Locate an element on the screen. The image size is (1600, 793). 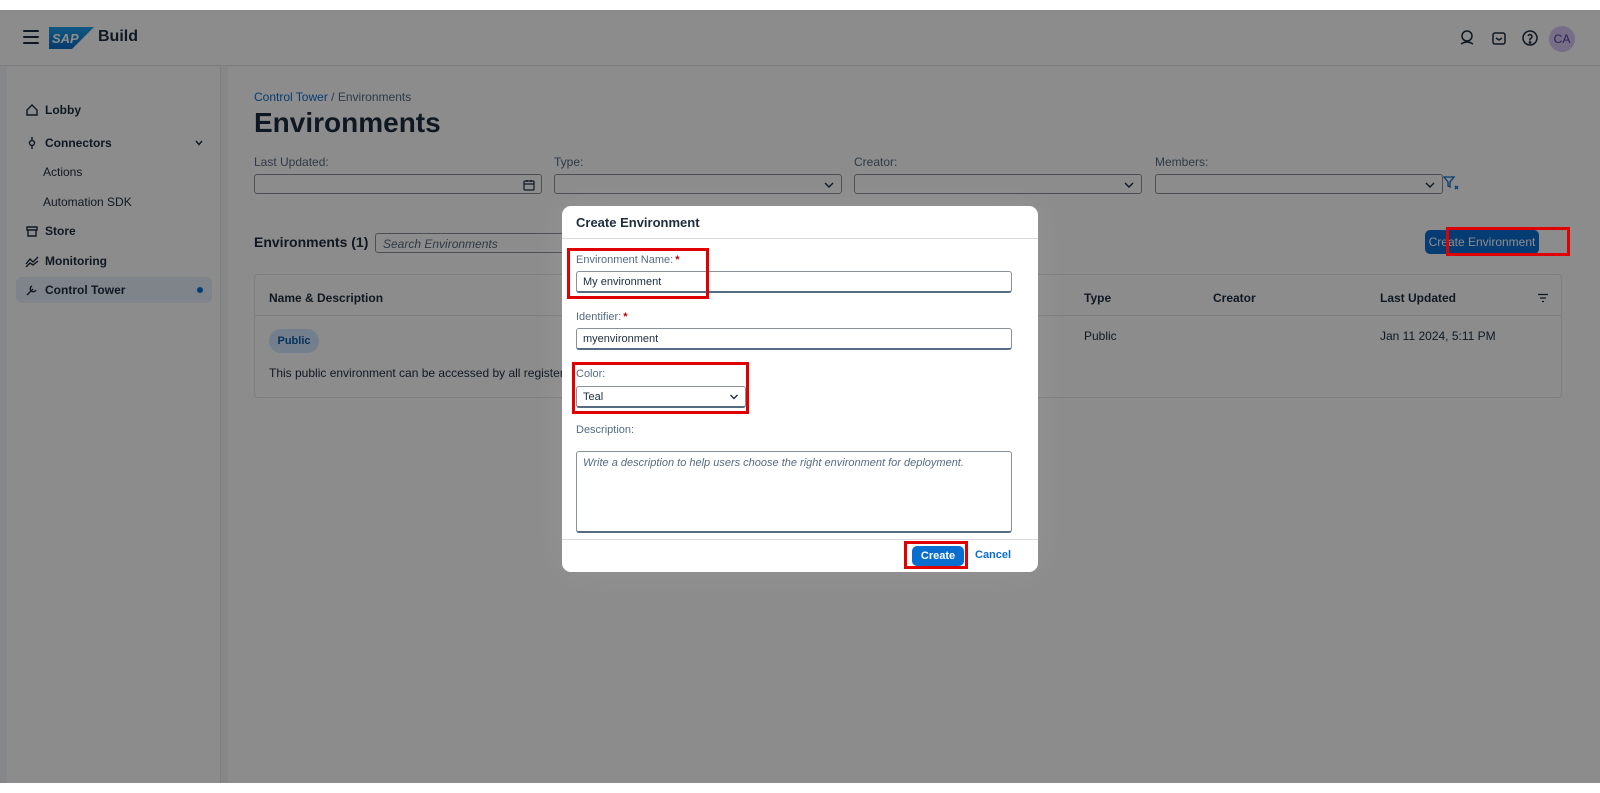
description-label: Description: is located at coordinates (605, 430).